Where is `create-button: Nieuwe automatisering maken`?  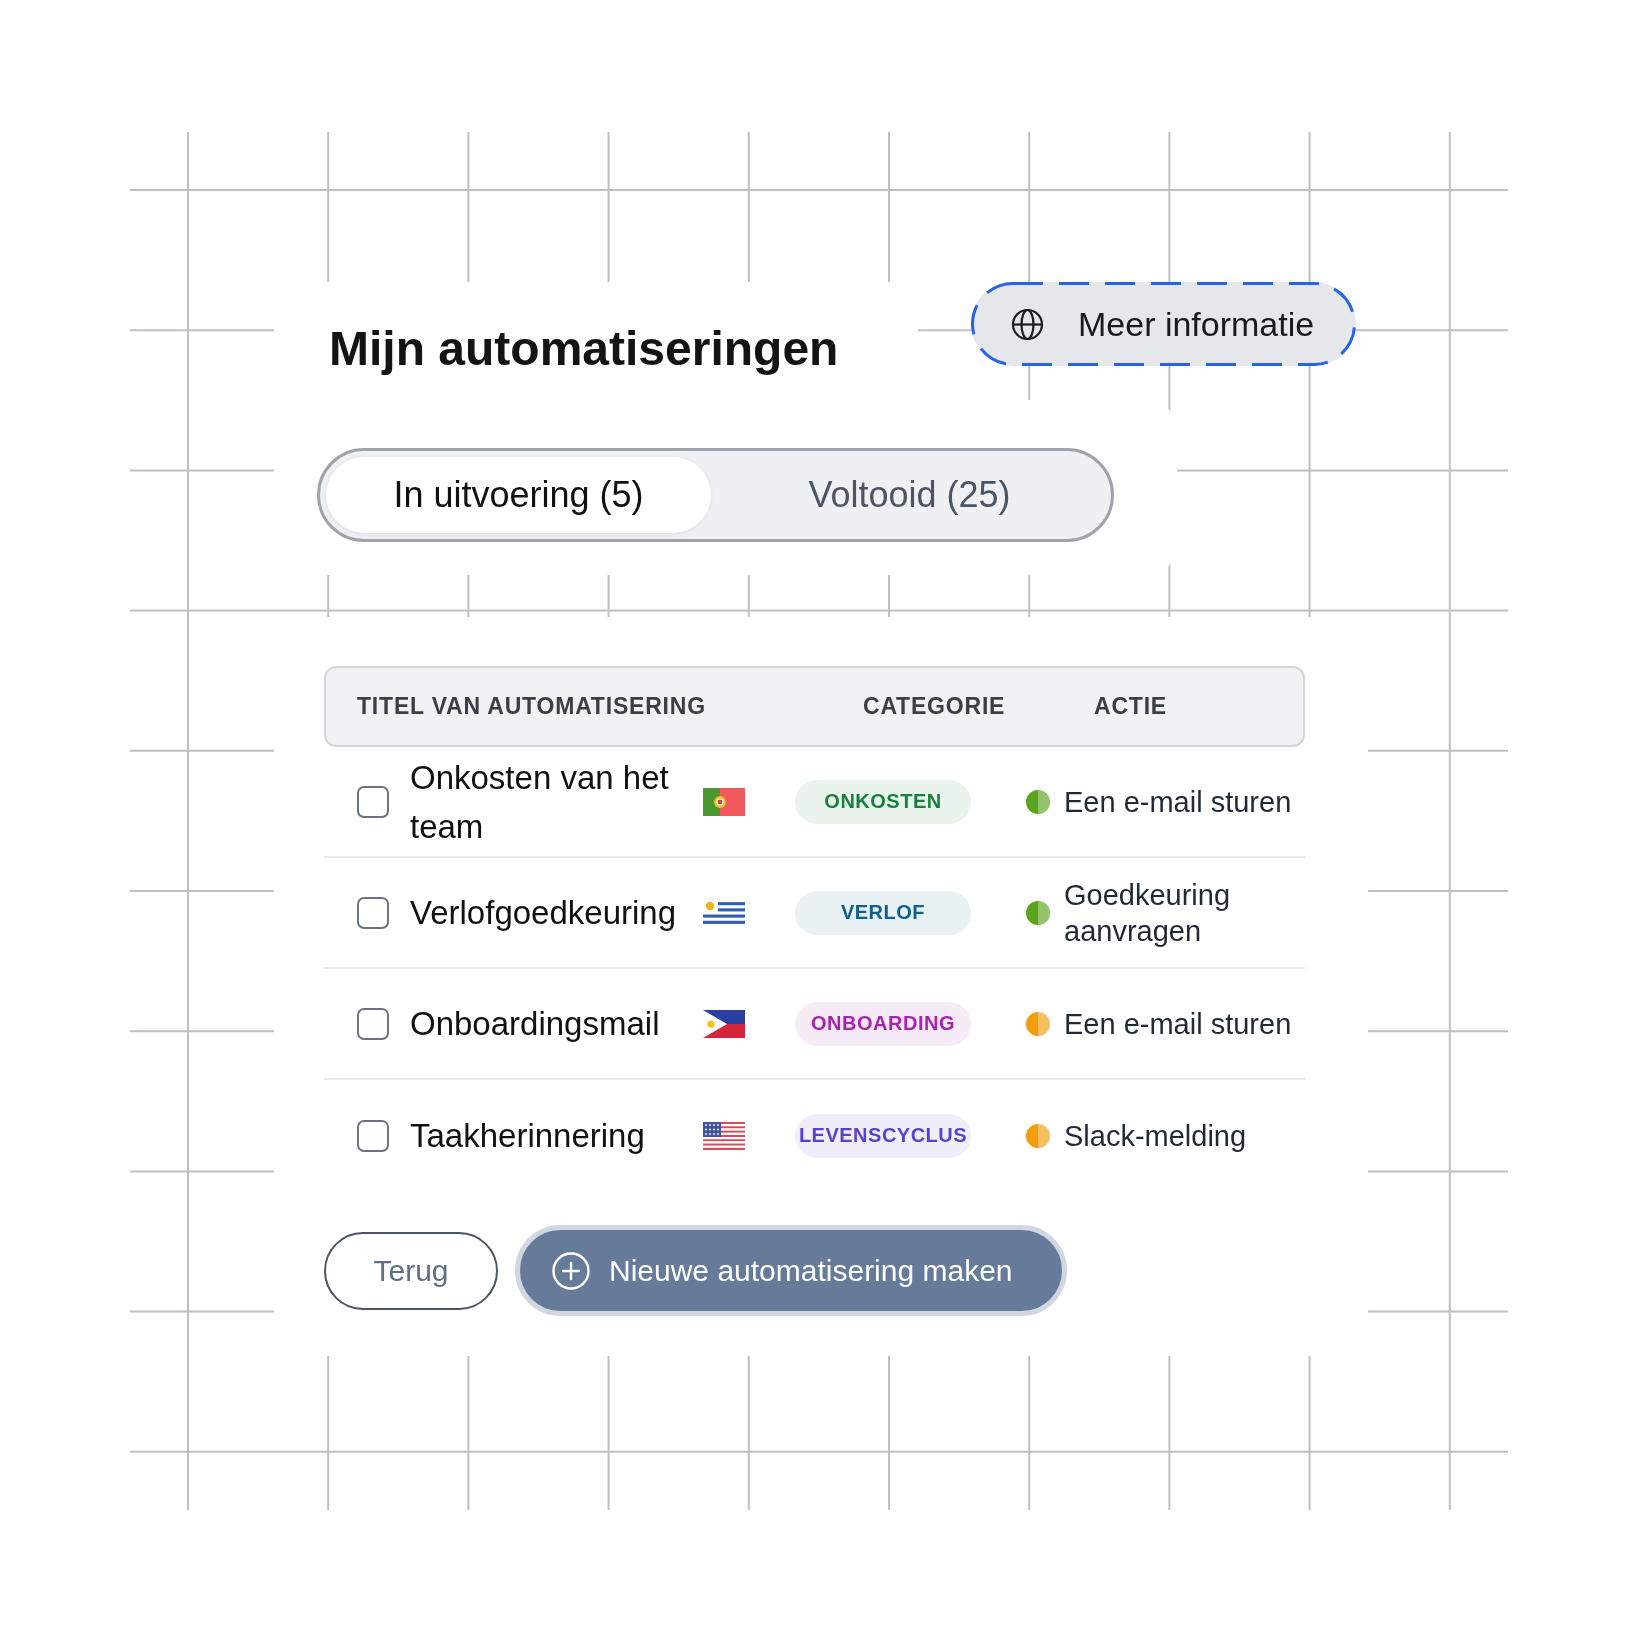 create-button: Nieuwe automatisering maken is located at coordinates (791, 1270).